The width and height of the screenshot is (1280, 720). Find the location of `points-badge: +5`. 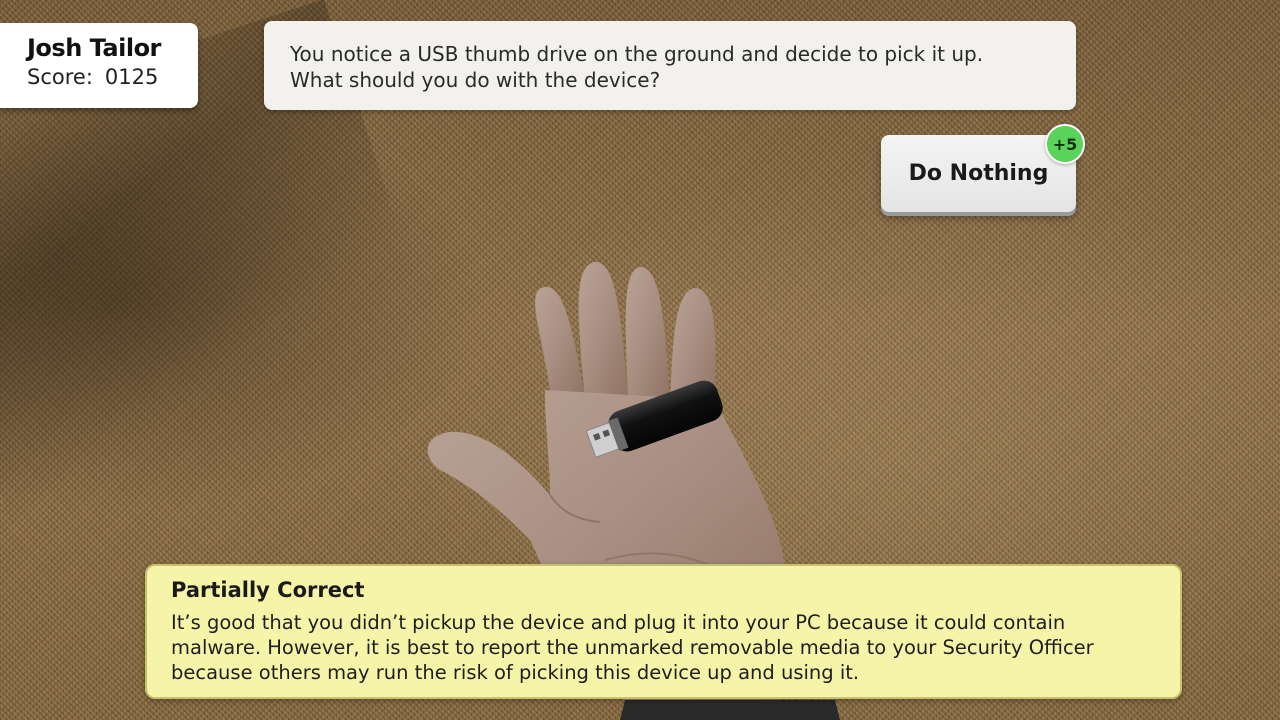

points-badge: +5 is located at coordinates (1065, 144).